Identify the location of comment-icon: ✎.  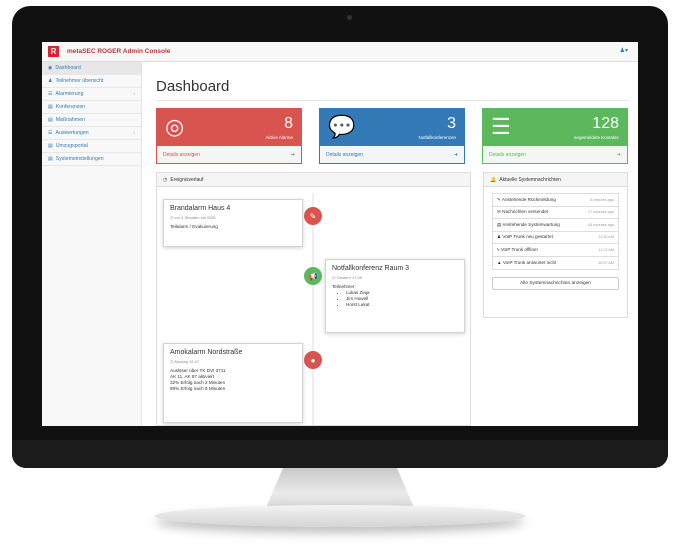
(499, 199).